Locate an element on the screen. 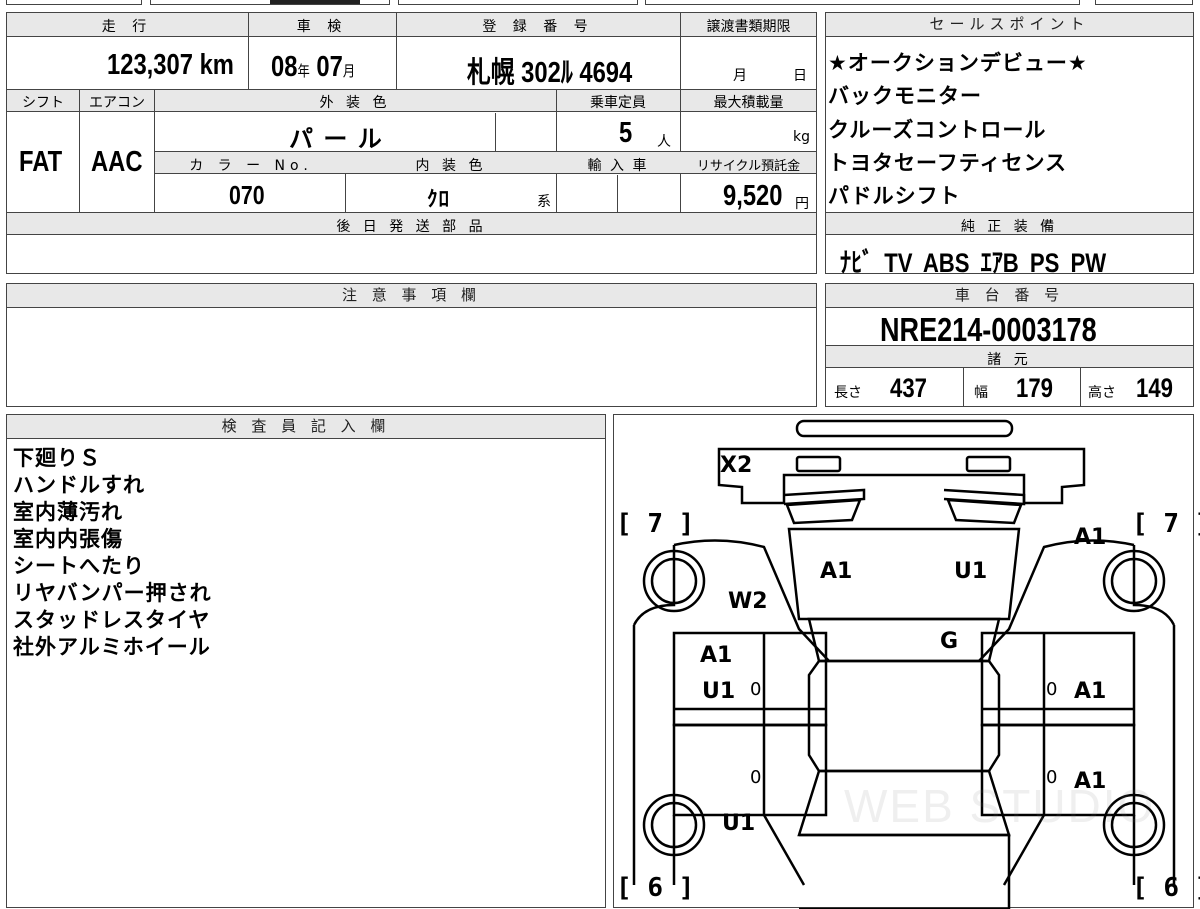 The height and width of the screenshot is (909, 1200). inspection-year-unit: 年 is located at coordinates (303, 71).